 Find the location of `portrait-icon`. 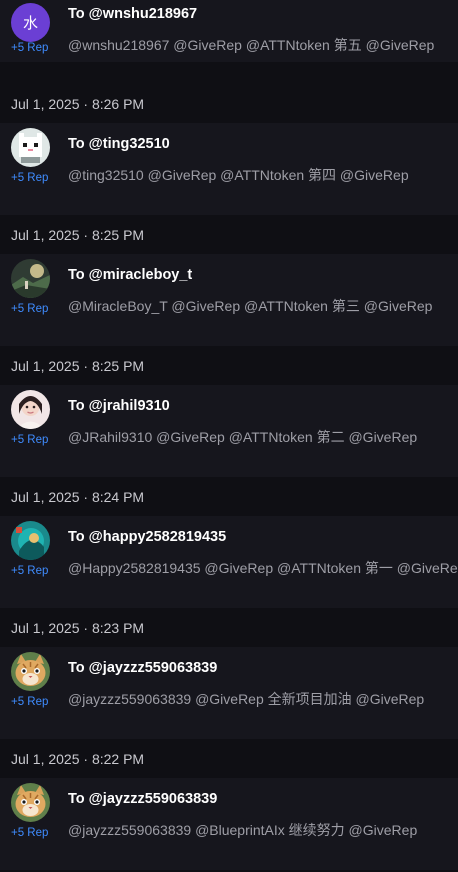

portrait-icon is located at coordinates (30, 409).